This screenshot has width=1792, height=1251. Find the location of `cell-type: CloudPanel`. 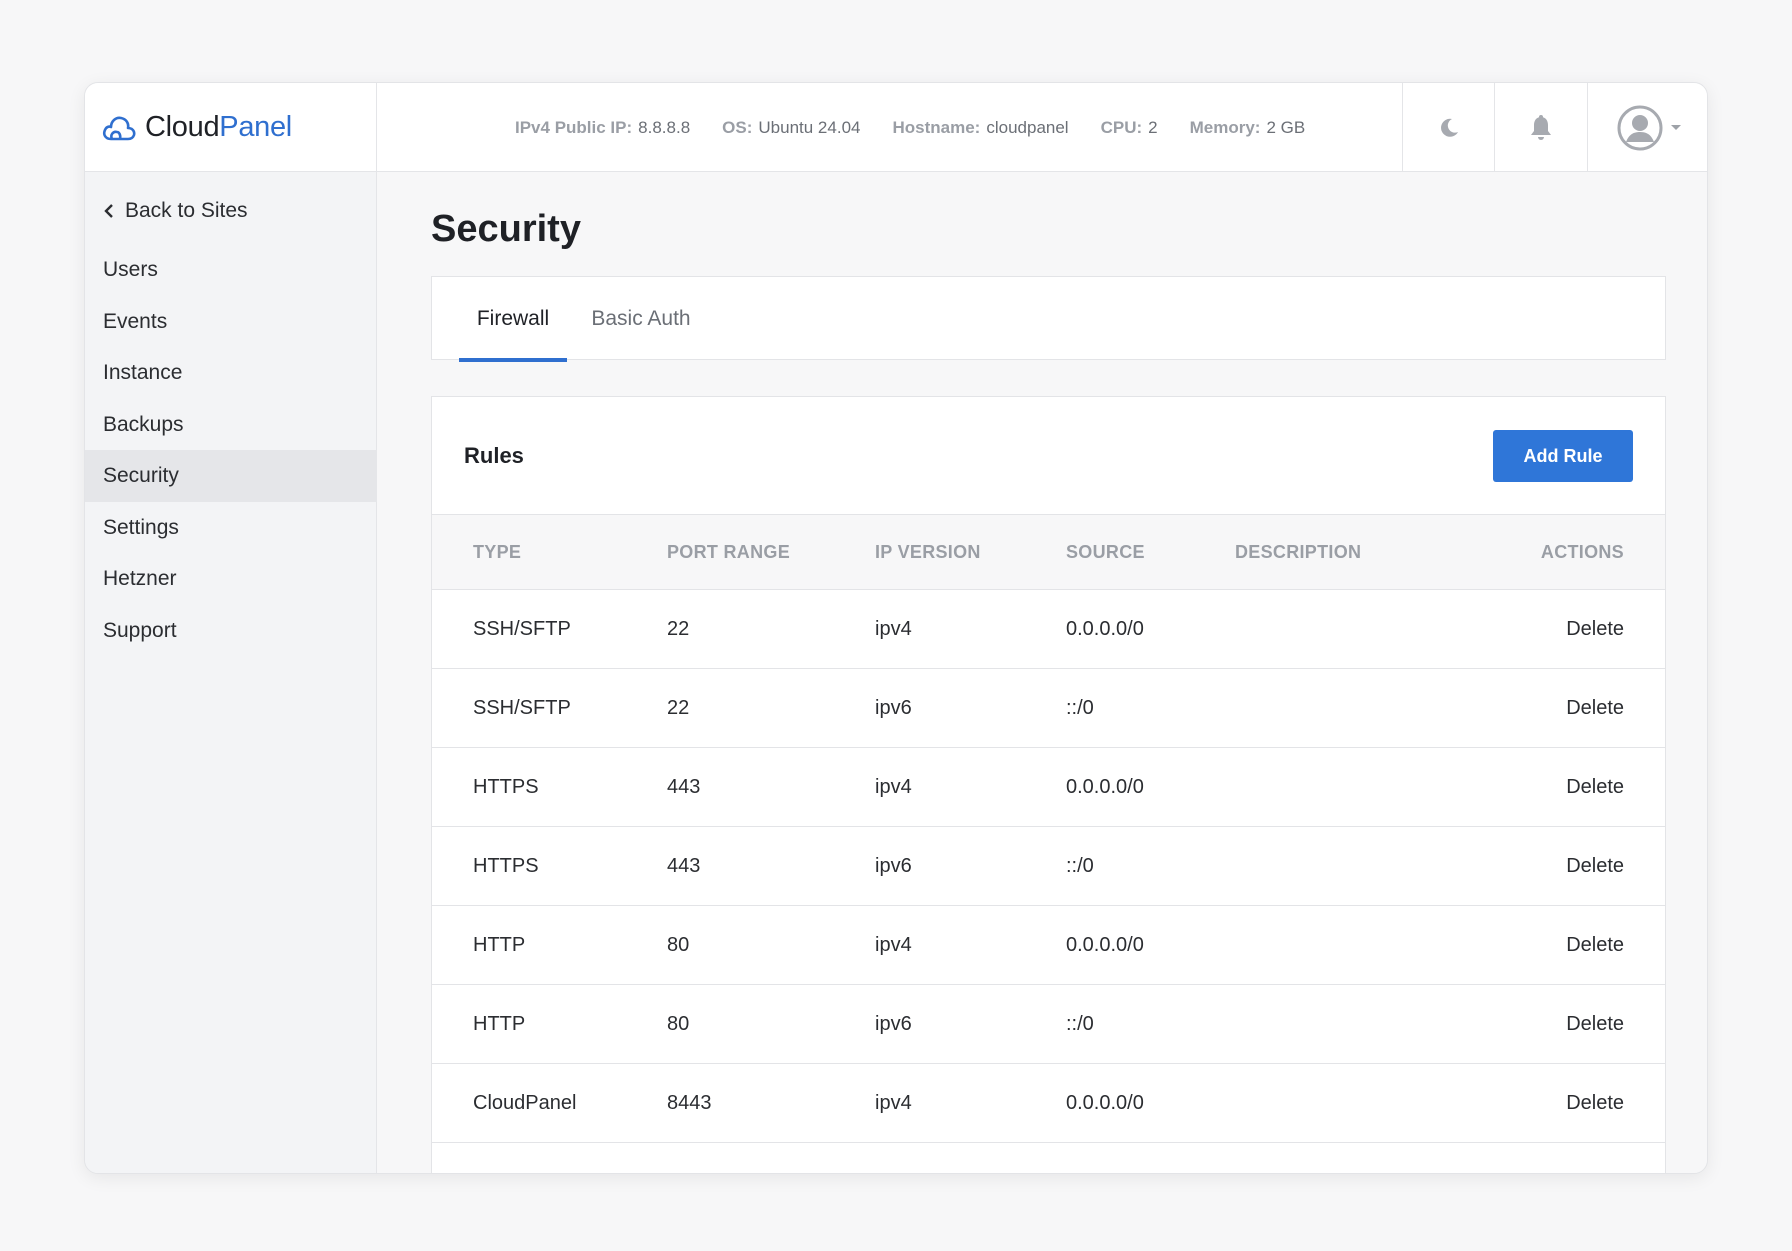

cell-type: CloudPanel is located at coordinates (525, 1103).